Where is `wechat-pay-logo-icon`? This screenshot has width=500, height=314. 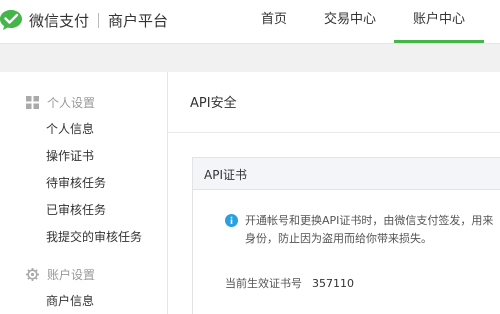
wechat-pay-logo-icon is located at coordinates (11, 20).